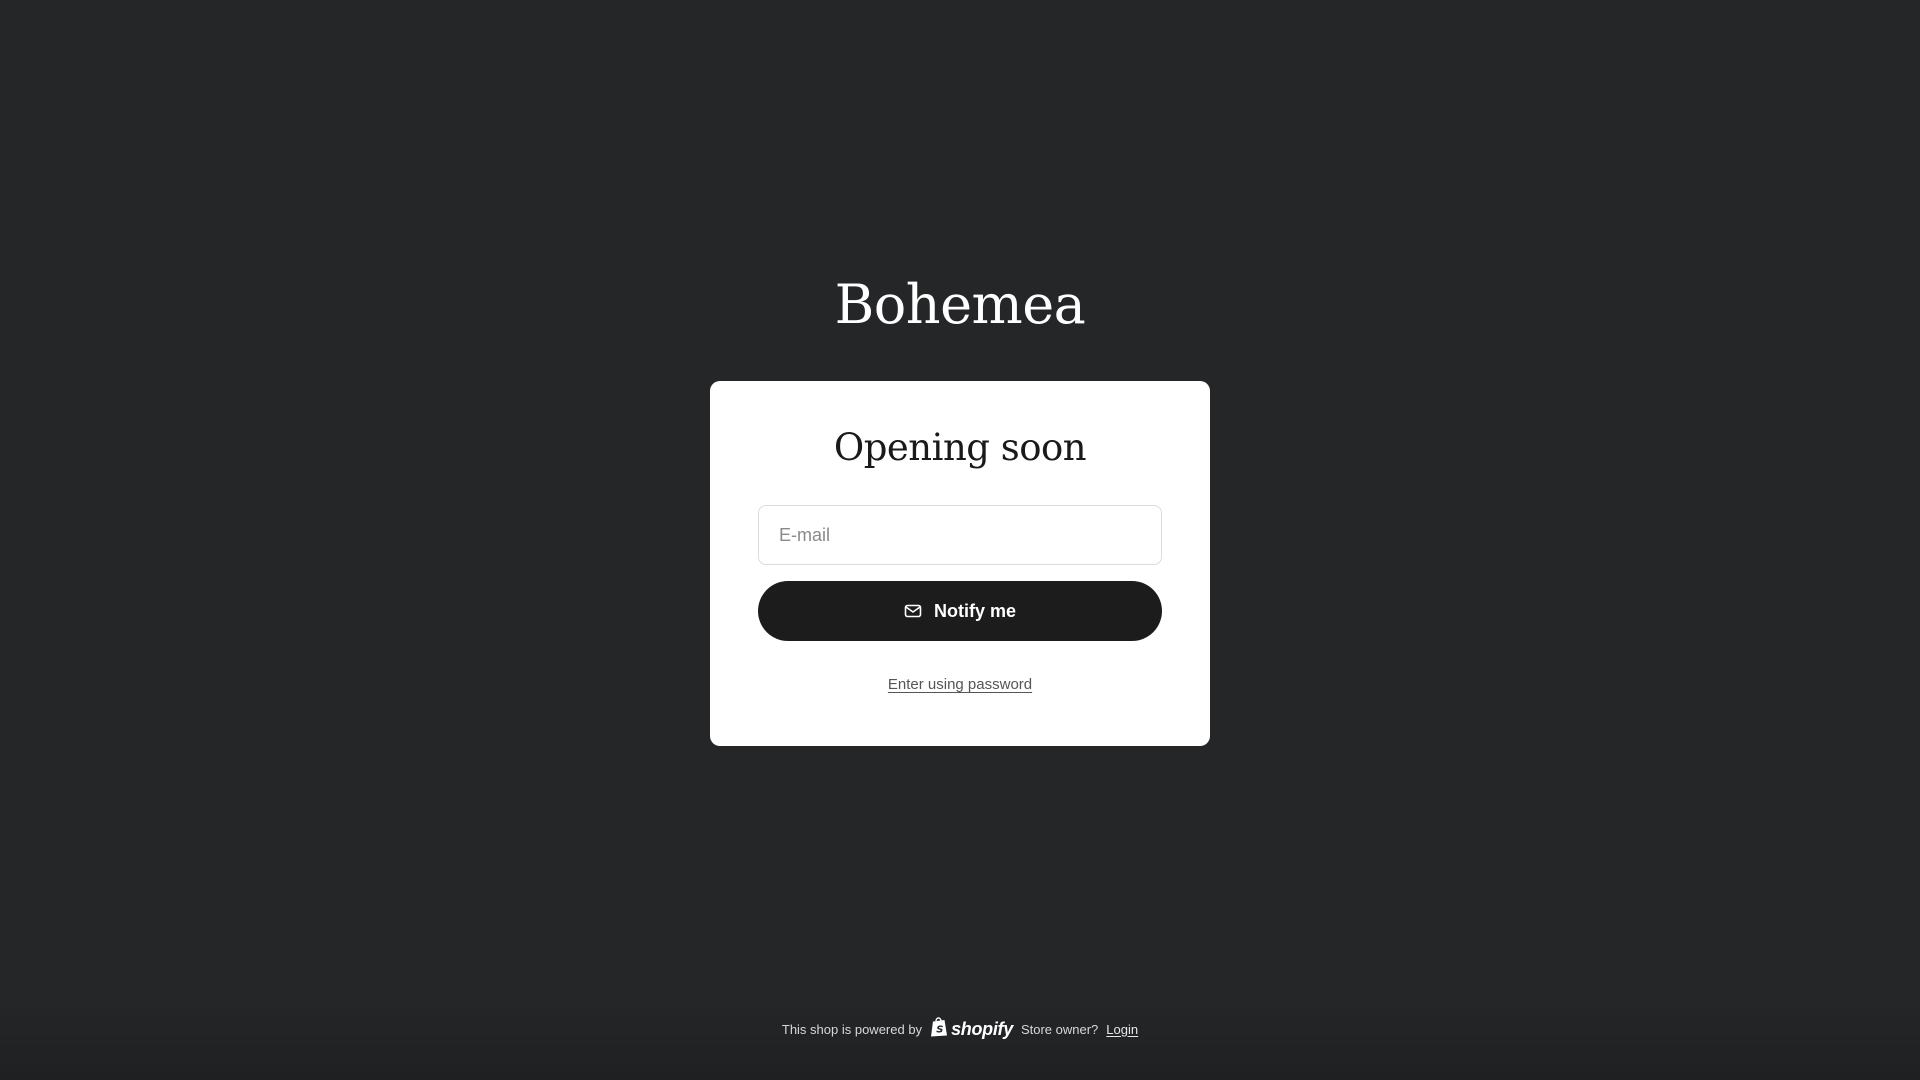 This screenshot has height=1080, width=1920. I want to click on password-link-wrapper: Enter using password, so click(960, 684).